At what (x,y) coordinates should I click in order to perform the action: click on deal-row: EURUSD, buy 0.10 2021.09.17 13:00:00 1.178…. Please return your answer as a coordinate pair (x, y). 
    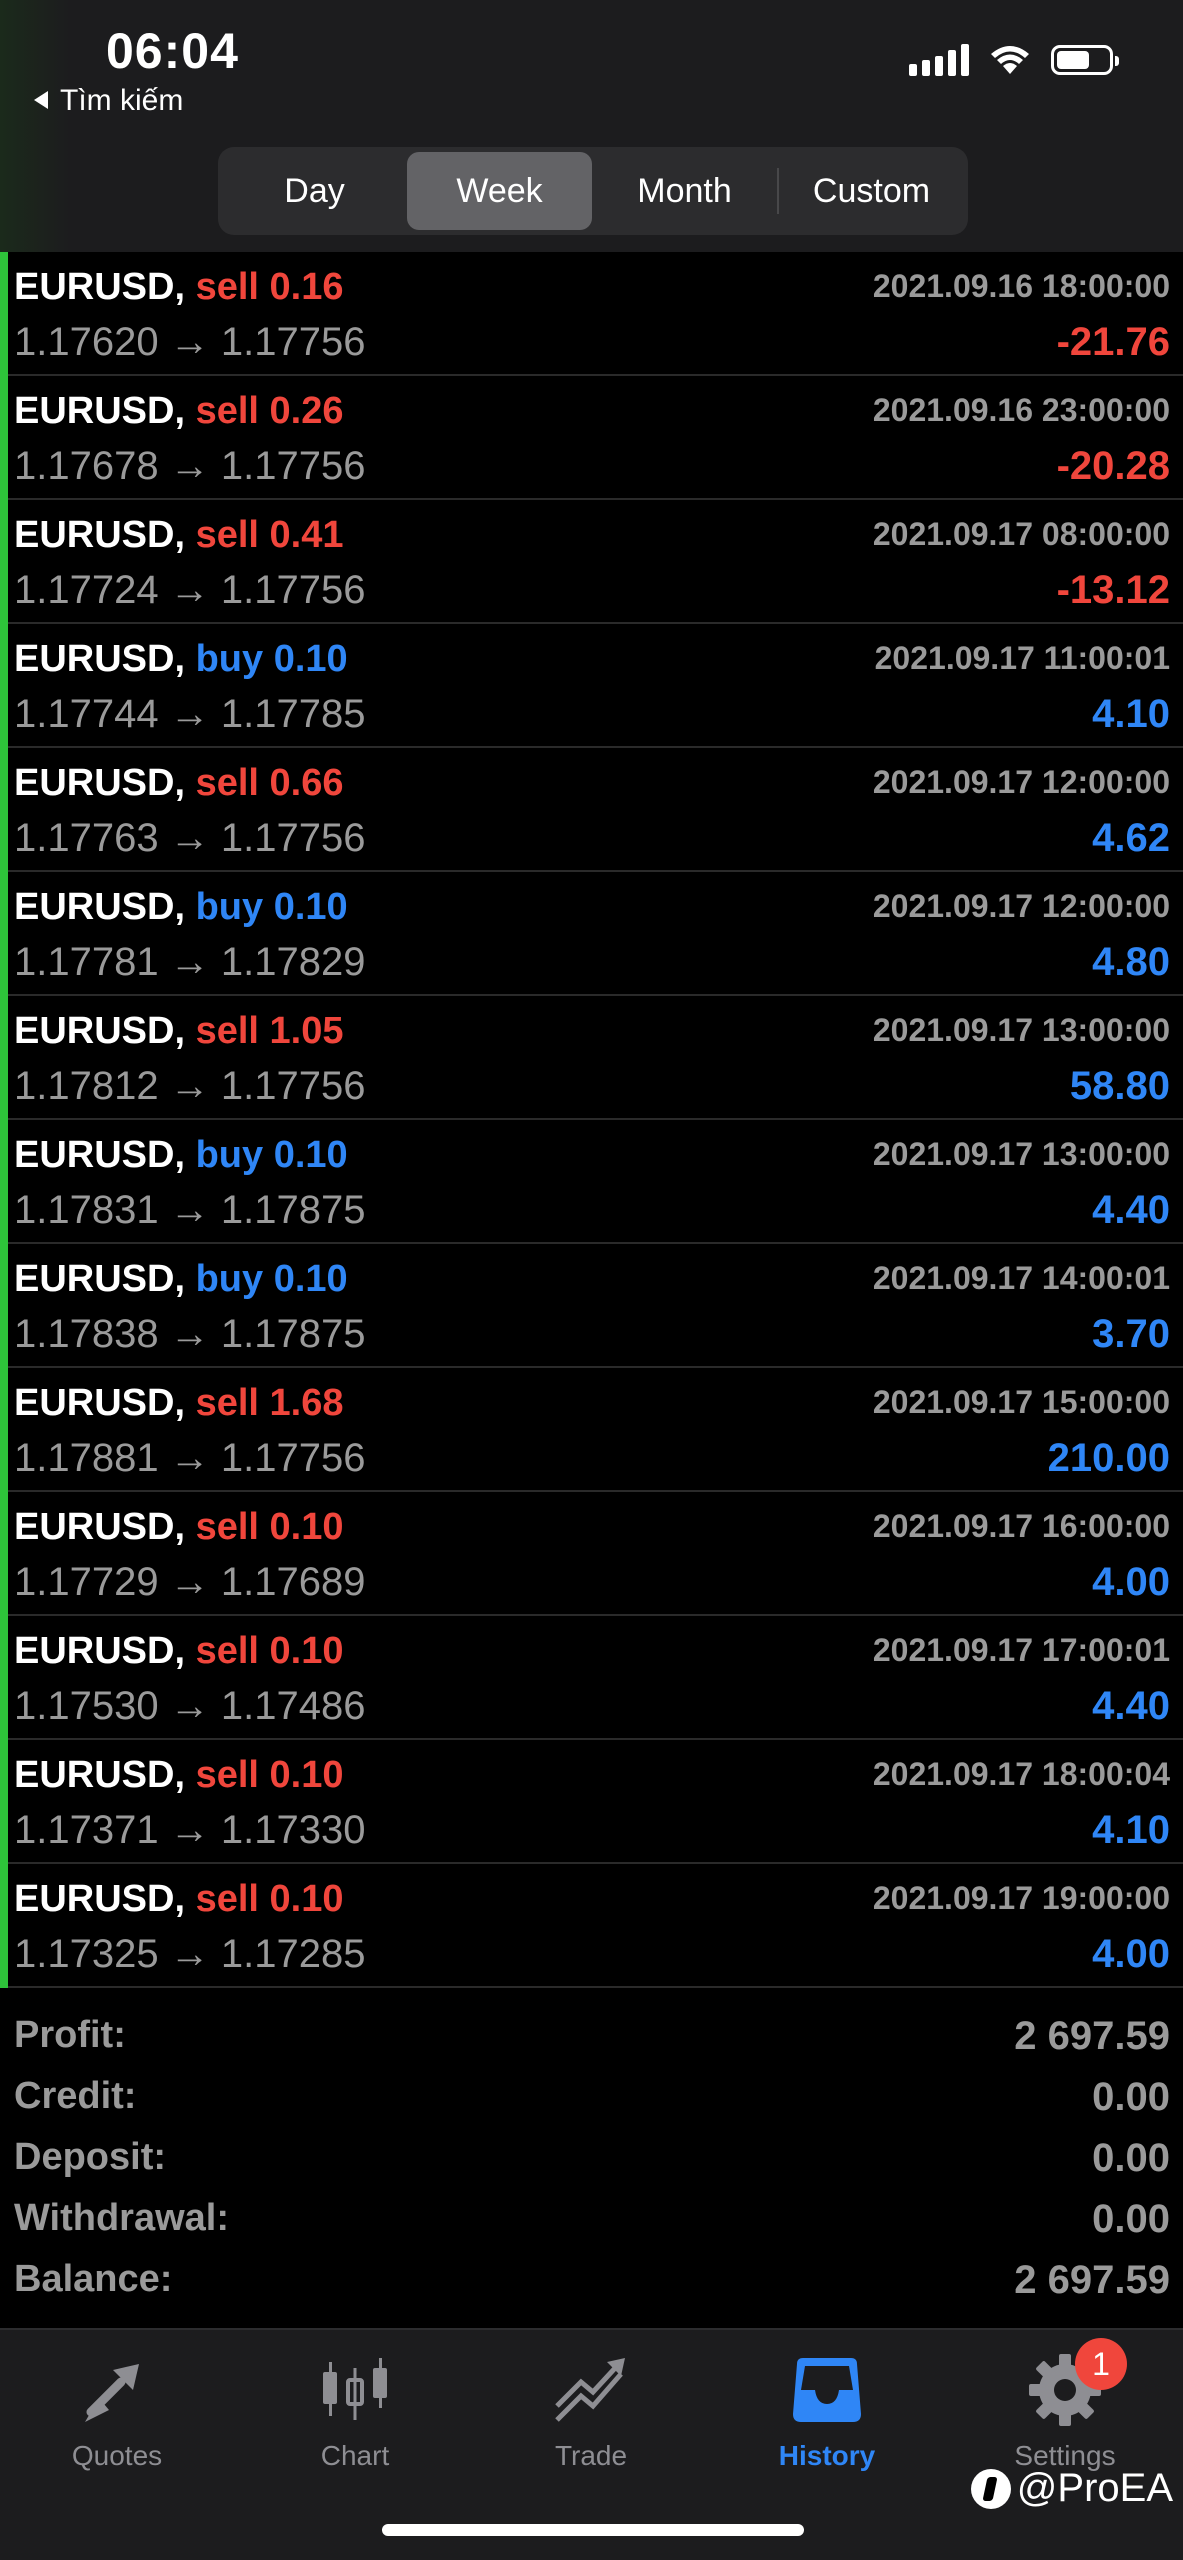
    Looking at the image, I should click on (591, 1182).